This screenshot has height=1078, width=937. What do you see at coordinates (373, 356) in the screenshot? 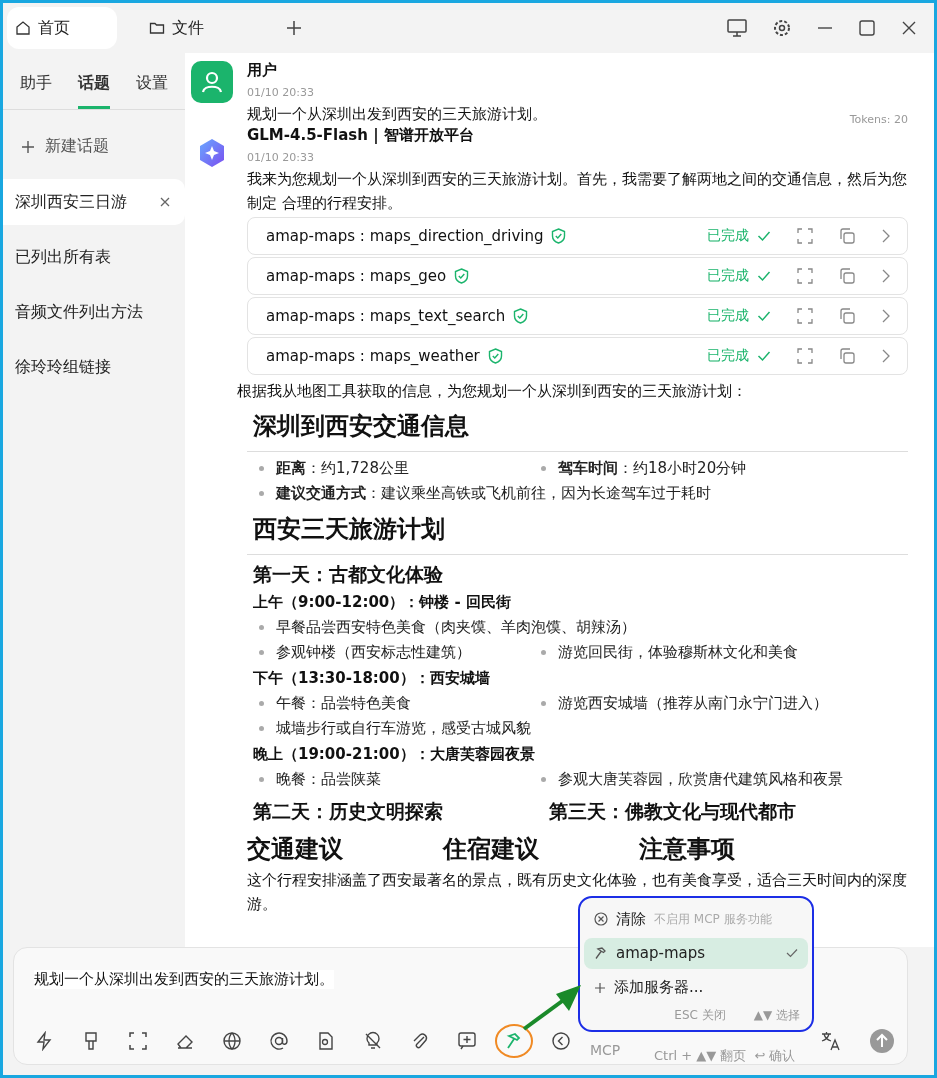
I see `tool-name: amap-maps : maps_weather` at bounding box center [373, 356].